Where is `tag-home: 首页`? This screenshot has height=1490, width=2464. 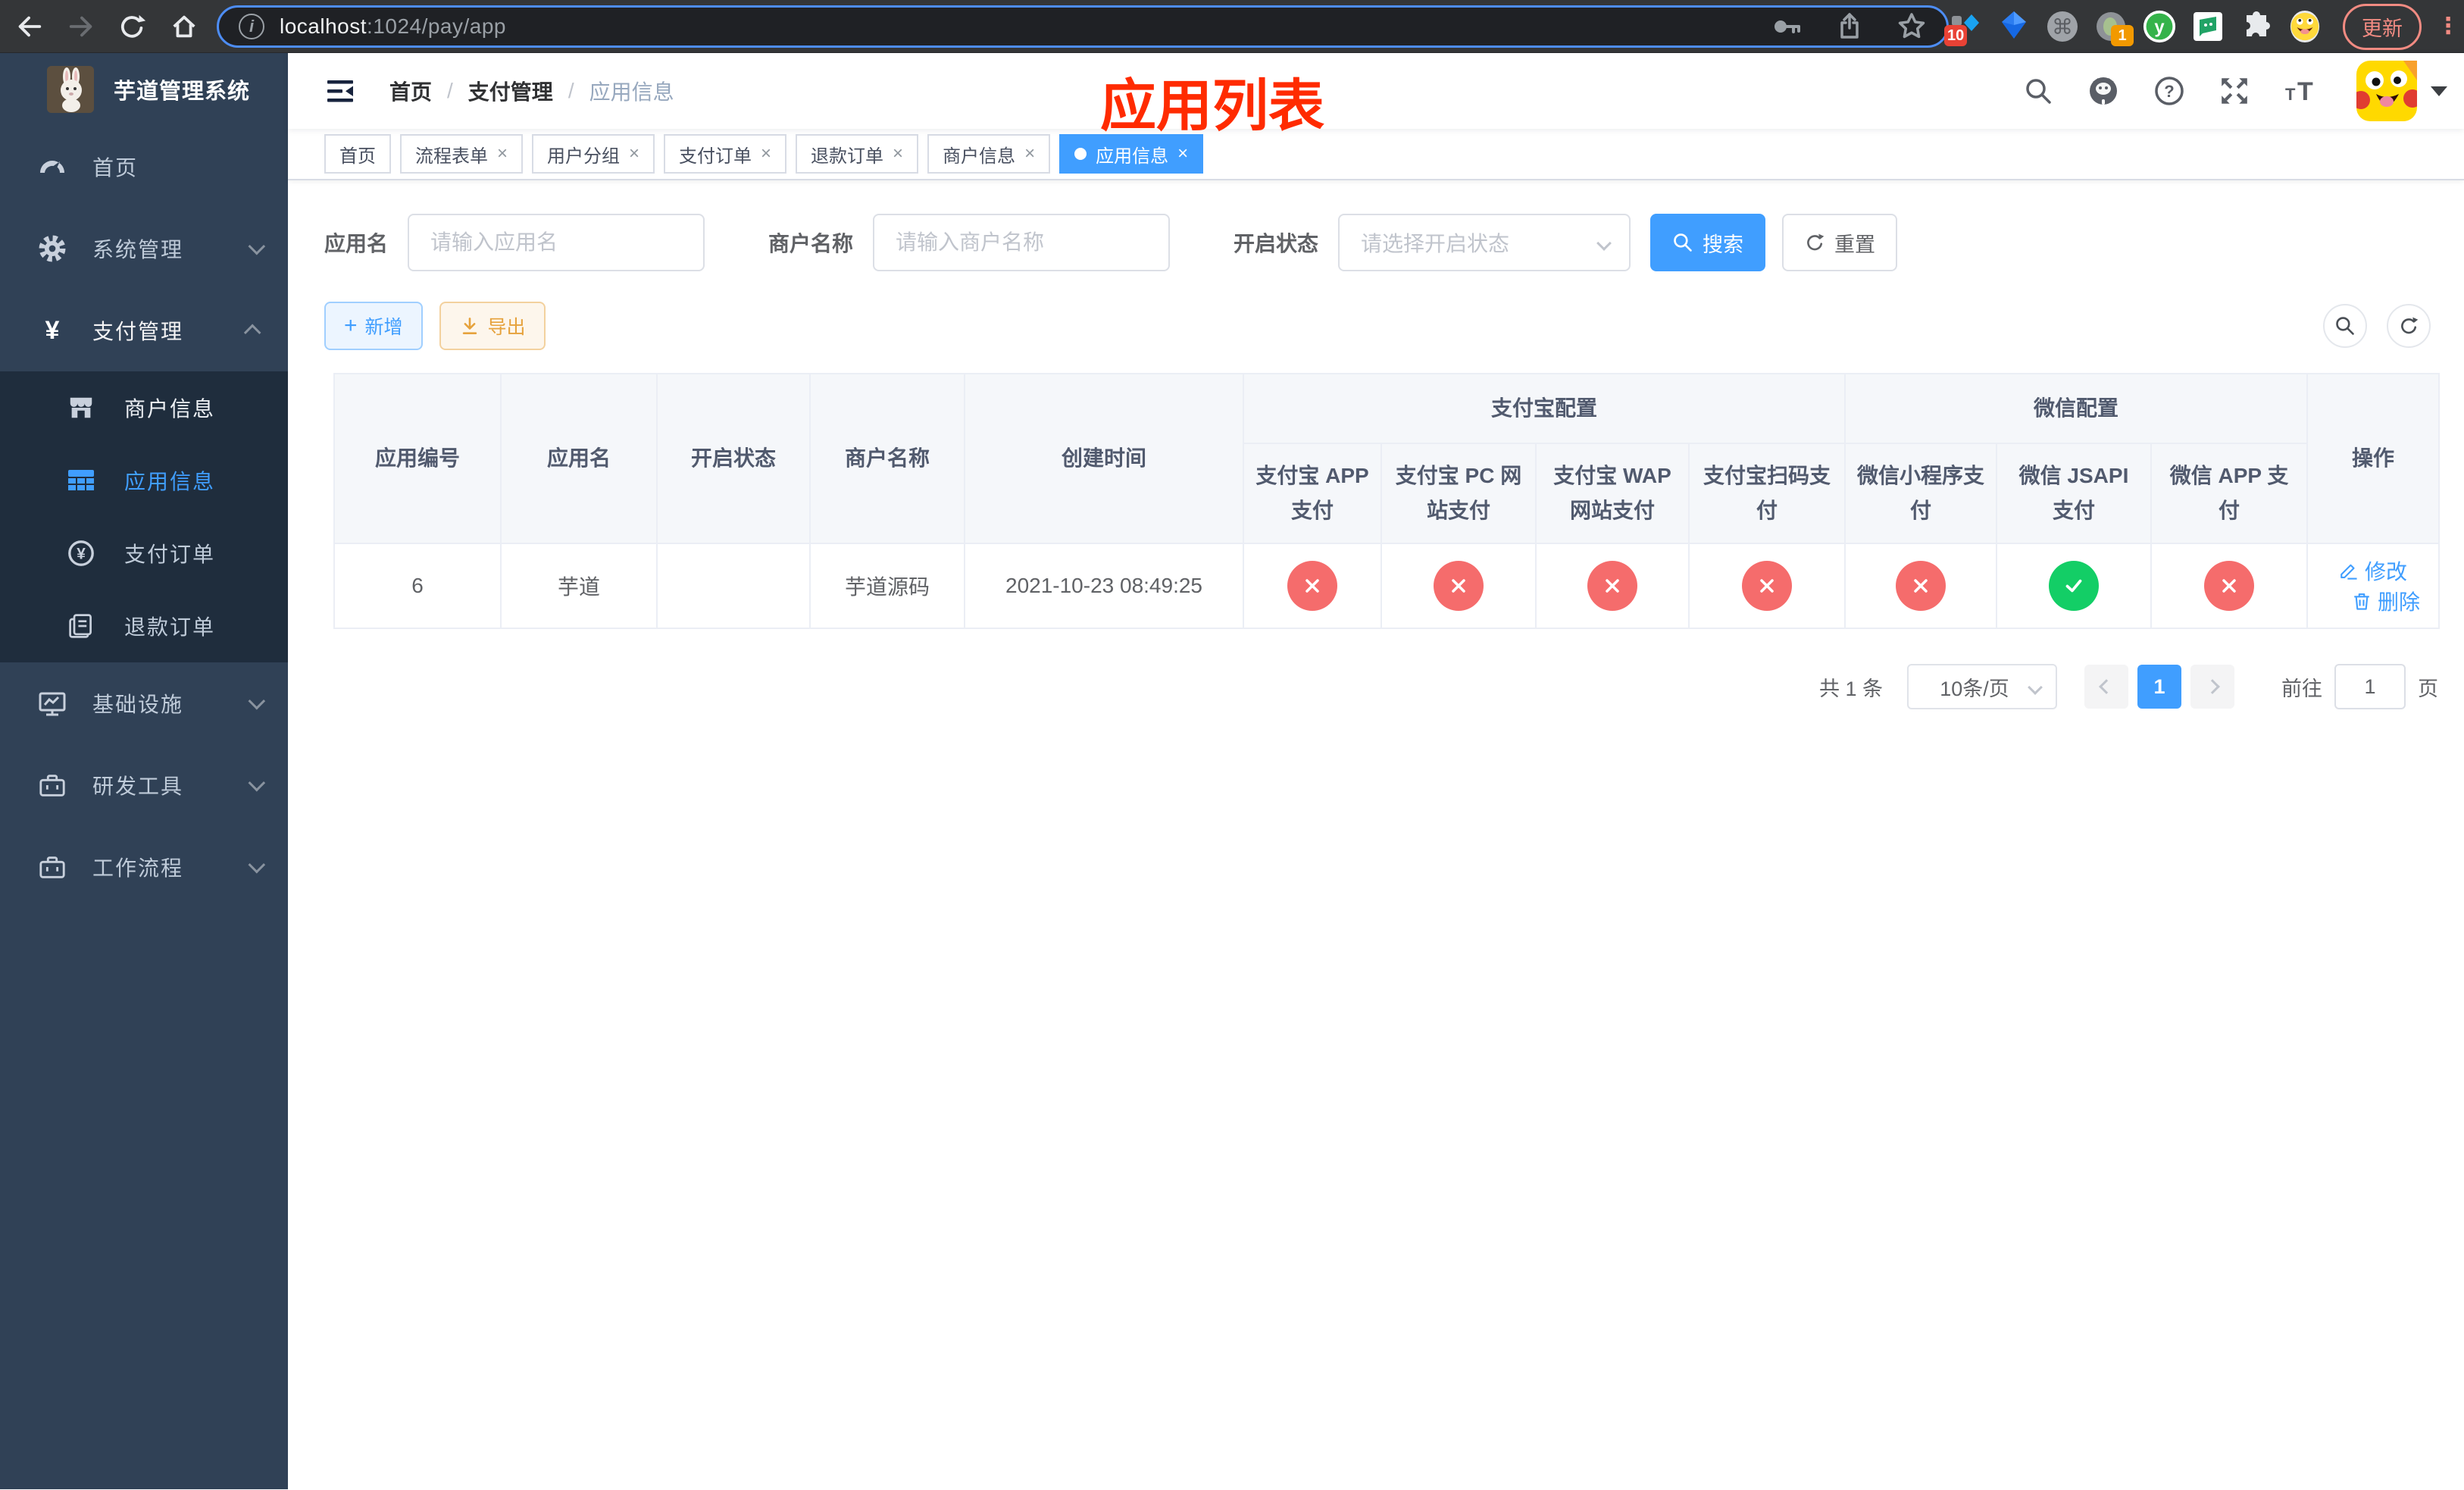
tag-home: 首页 is located at coordinates (357, 154).